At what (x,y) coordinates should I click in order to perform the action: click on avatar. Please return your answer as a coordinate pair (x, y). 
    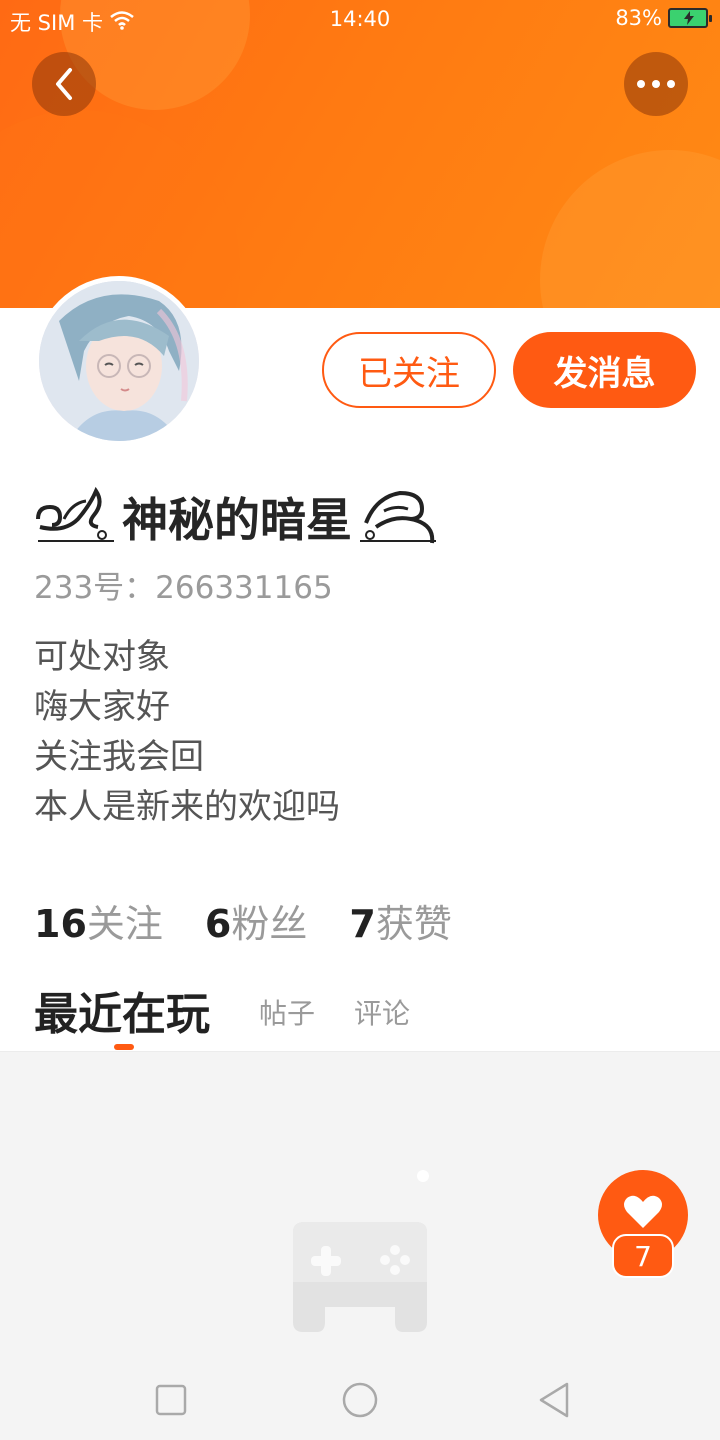
    Looking at the image, I should click on (119, 361).